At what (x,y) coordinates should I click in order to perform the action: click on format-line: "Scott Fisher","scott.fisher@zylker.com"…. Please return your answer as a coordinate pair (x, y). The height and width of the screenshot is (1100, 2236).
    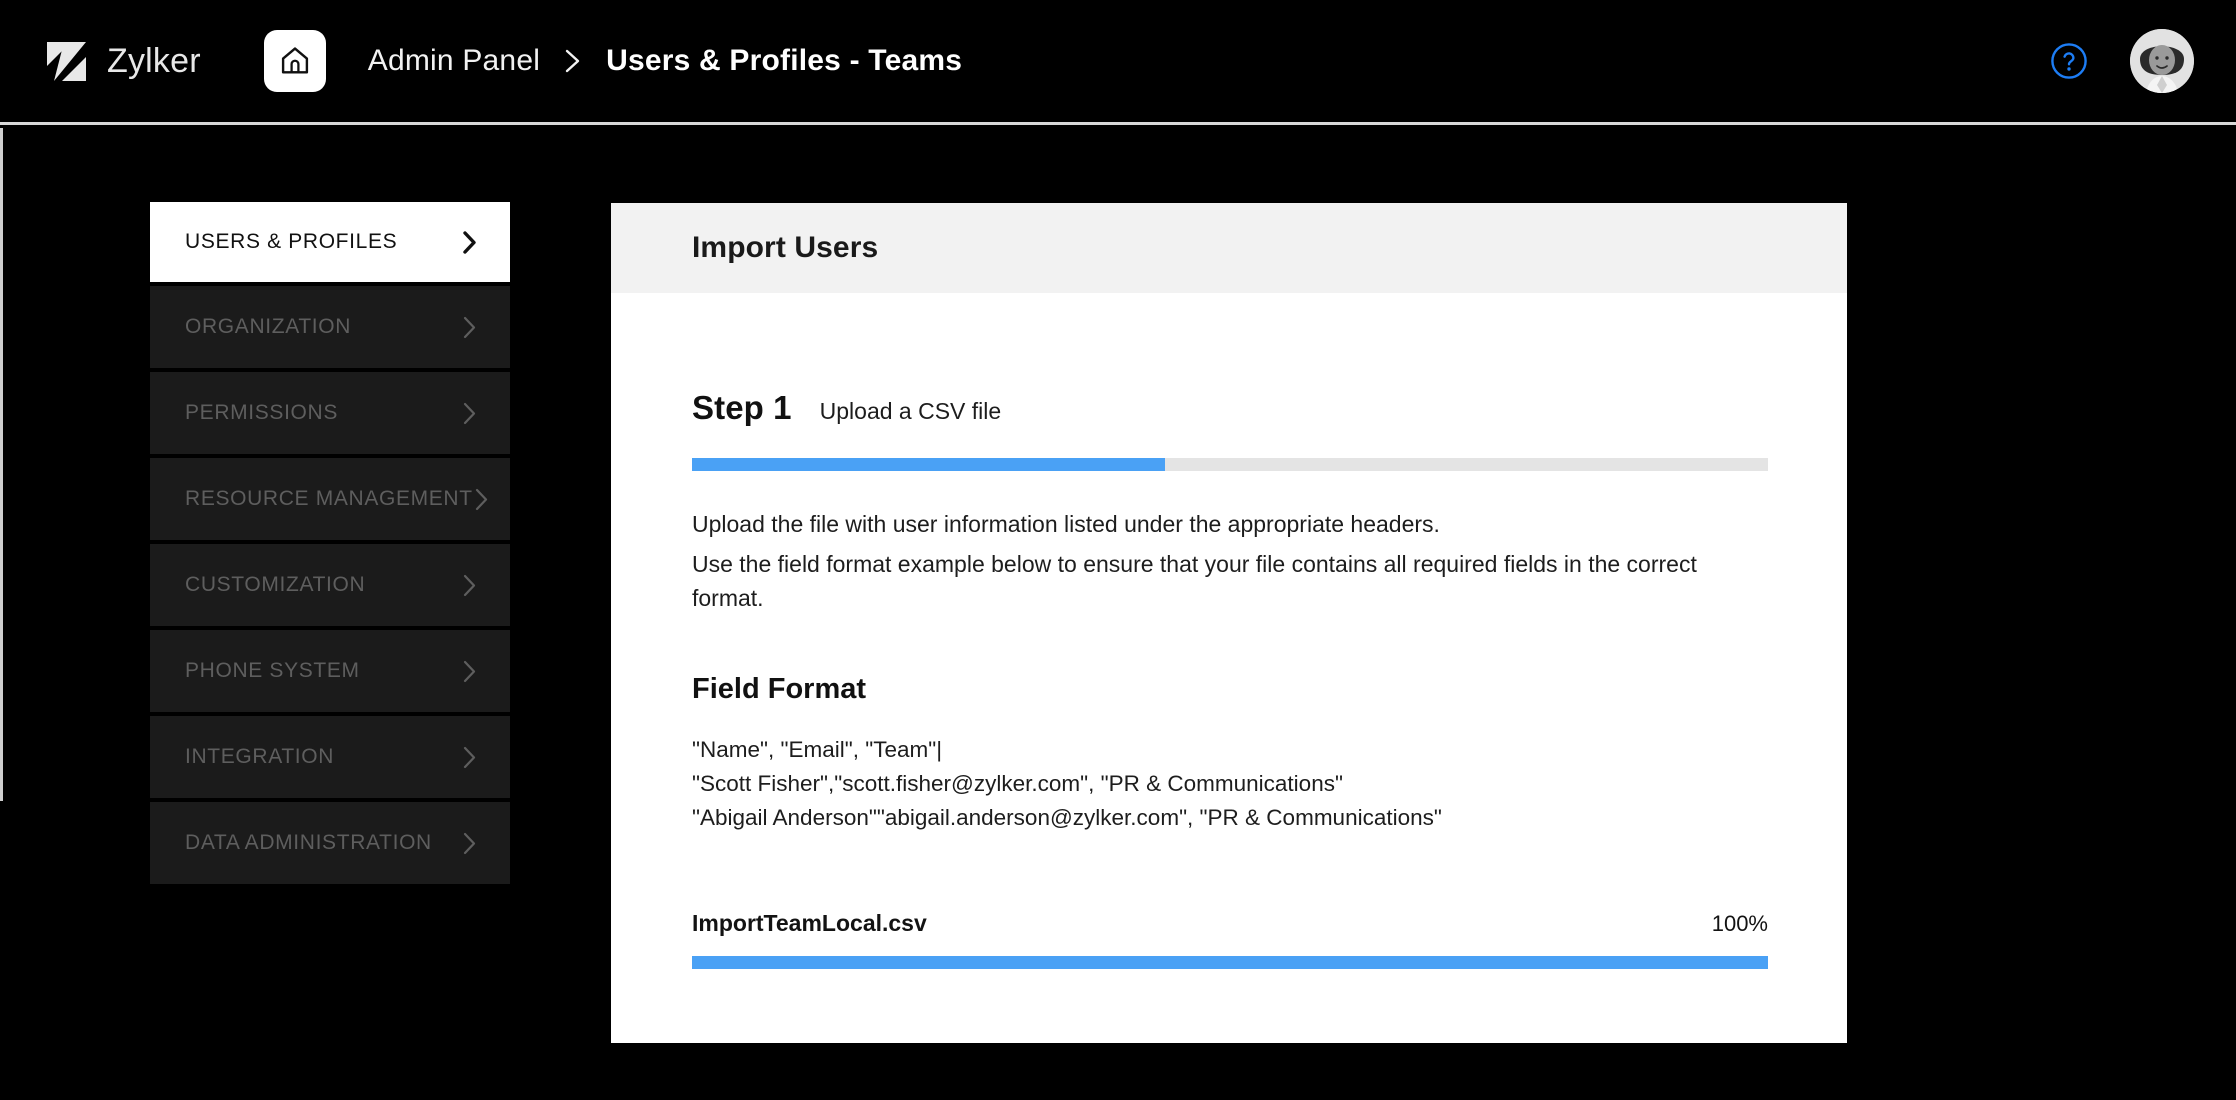
    Looking at the image, I should click on (1017, 784).